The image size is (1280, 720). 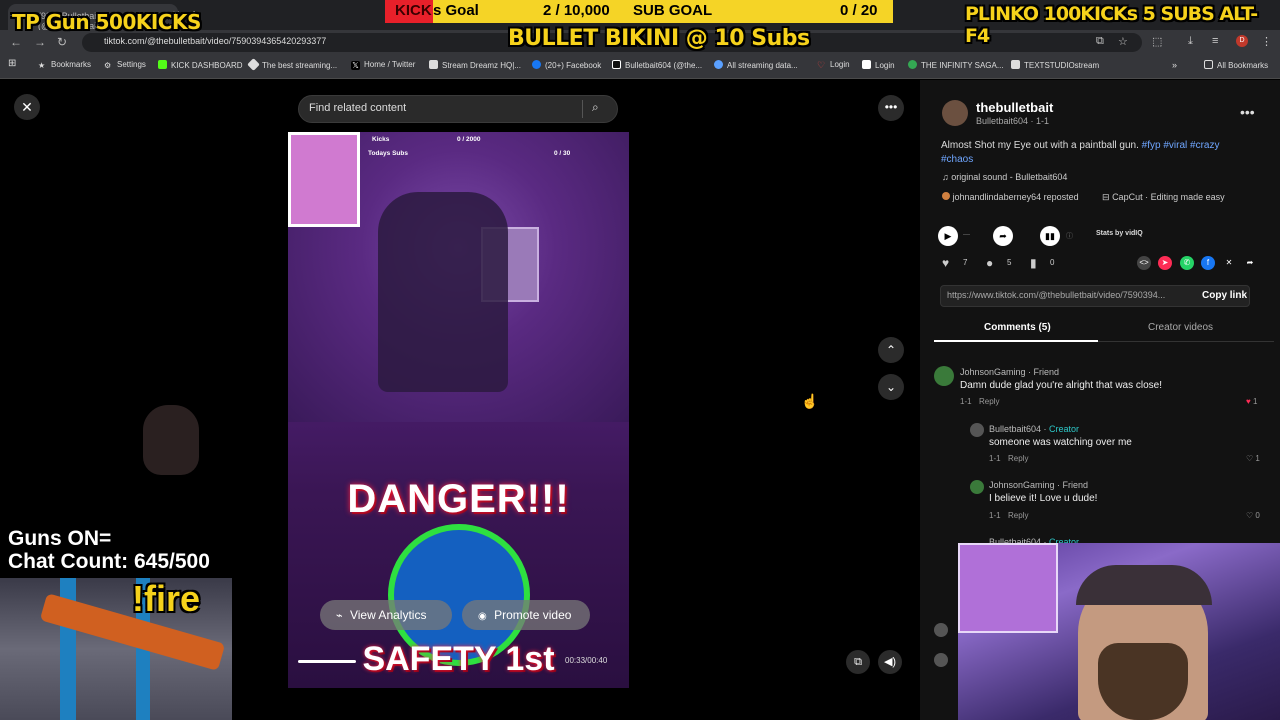 I want to click on save-count: 0, so click(x=1052, y=262).